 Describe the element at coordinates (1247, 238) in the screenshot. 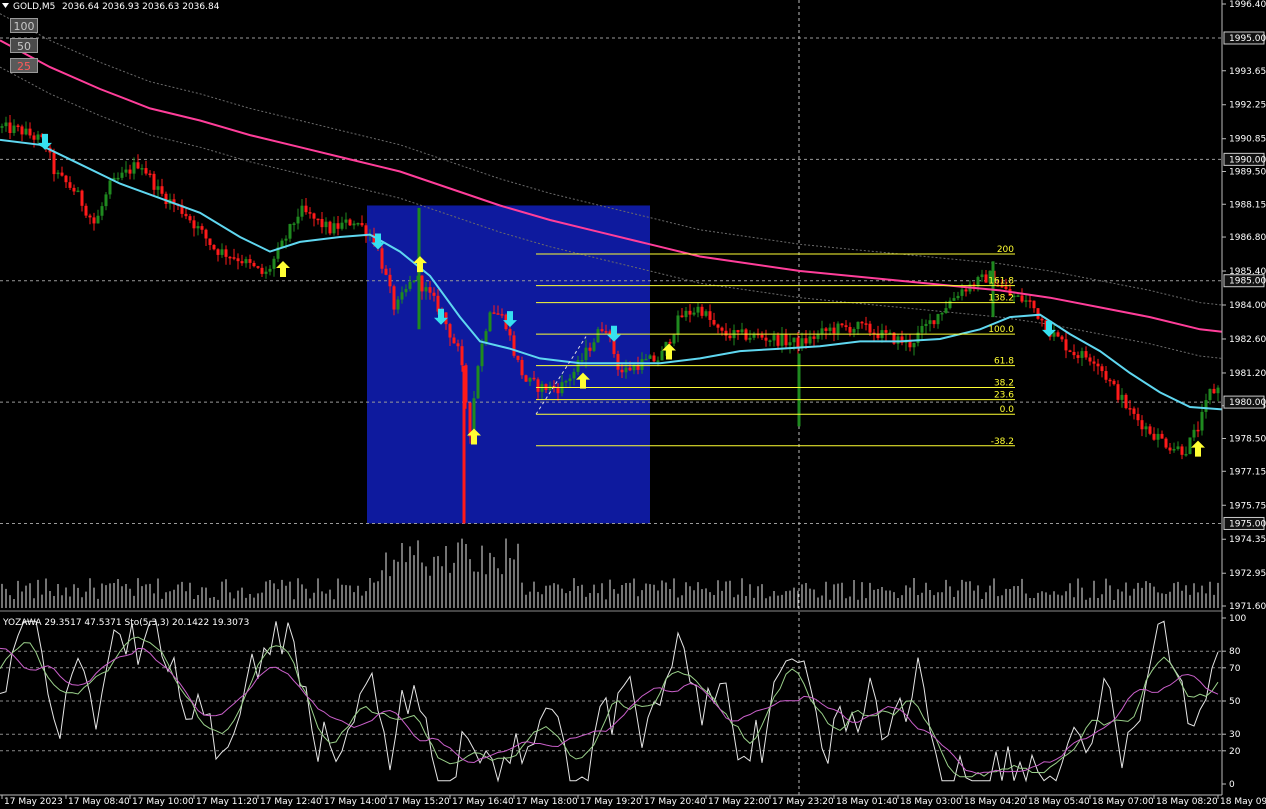

I see `y-tick-label: 1986.80` at that location.